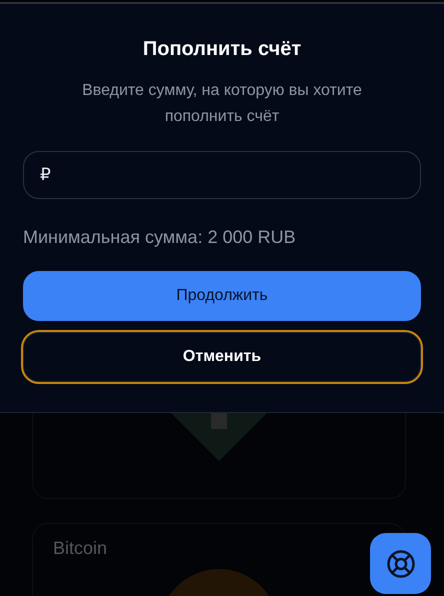 The image size is (444, 596). I want to click on lifebuoy-icon, so click(401, 563).